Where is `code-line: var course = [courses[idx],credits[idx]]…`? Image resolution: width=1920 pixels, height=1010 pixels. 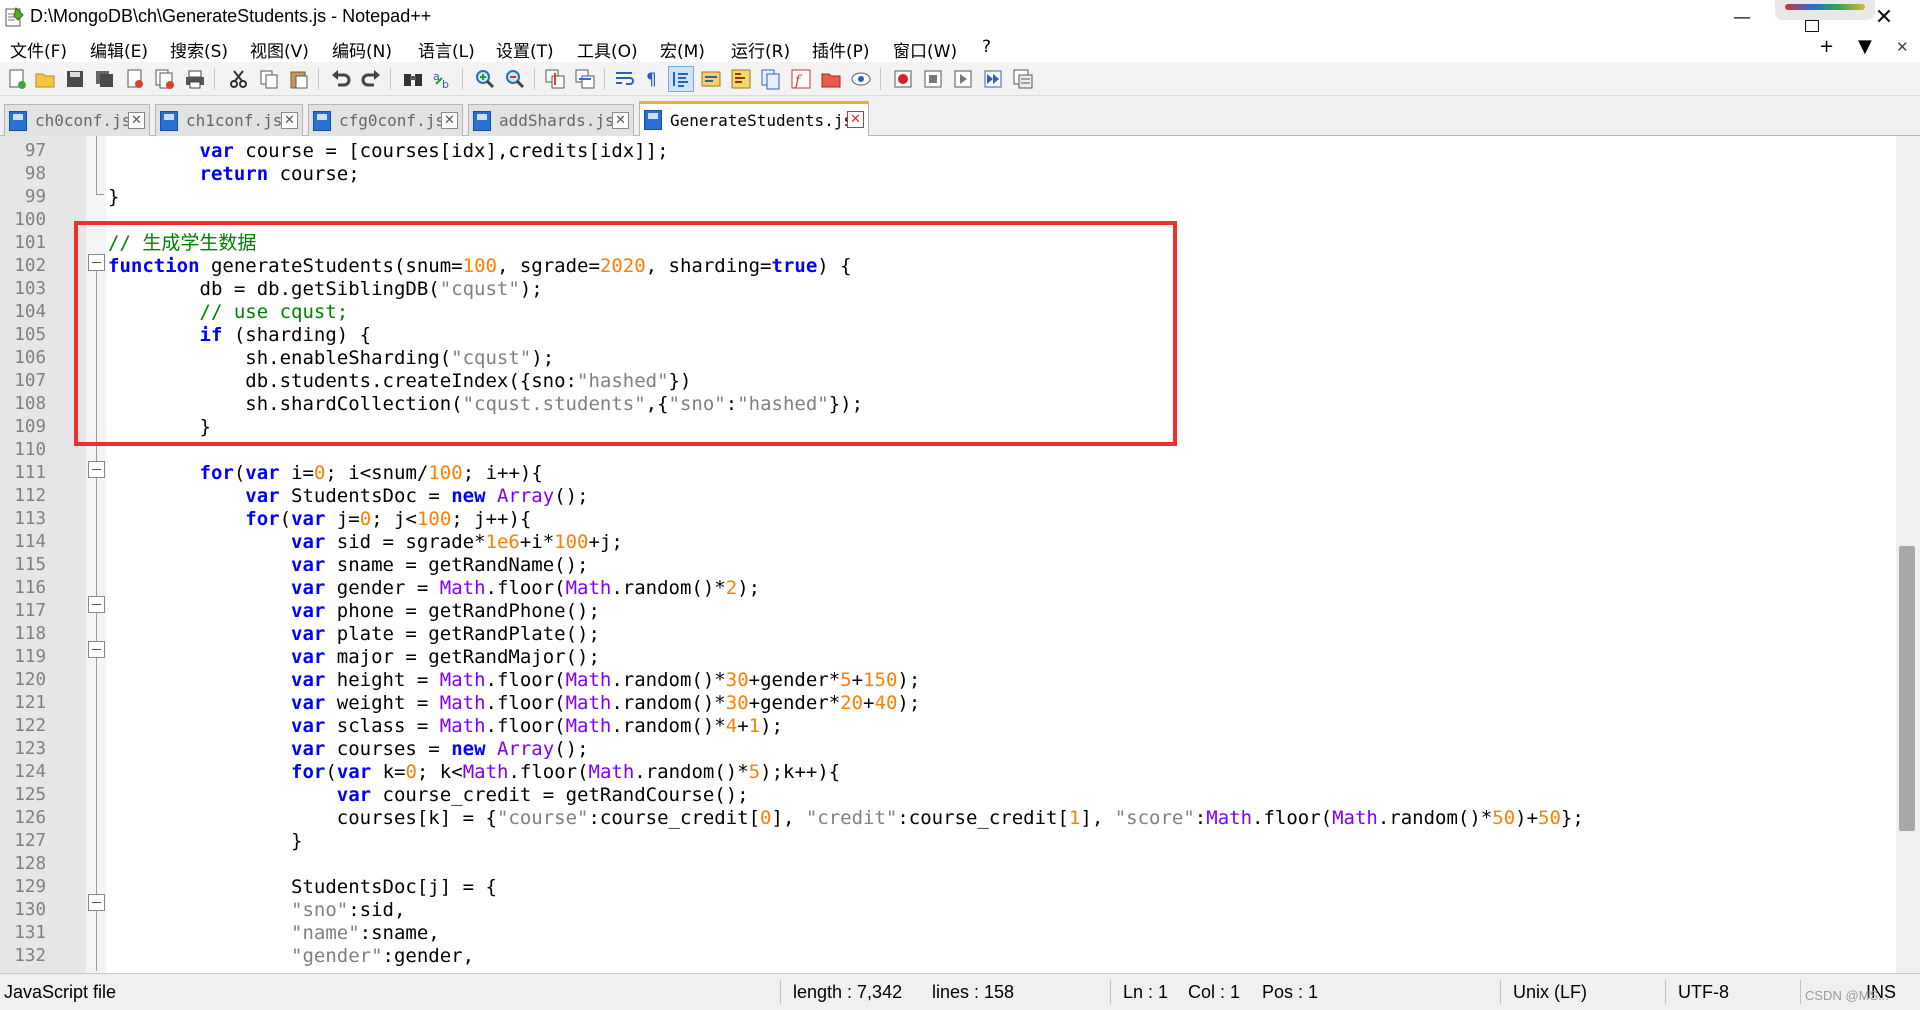 code-line: var course = [courses[idx],credits[idx]]… is located at coordinates (434, 151).